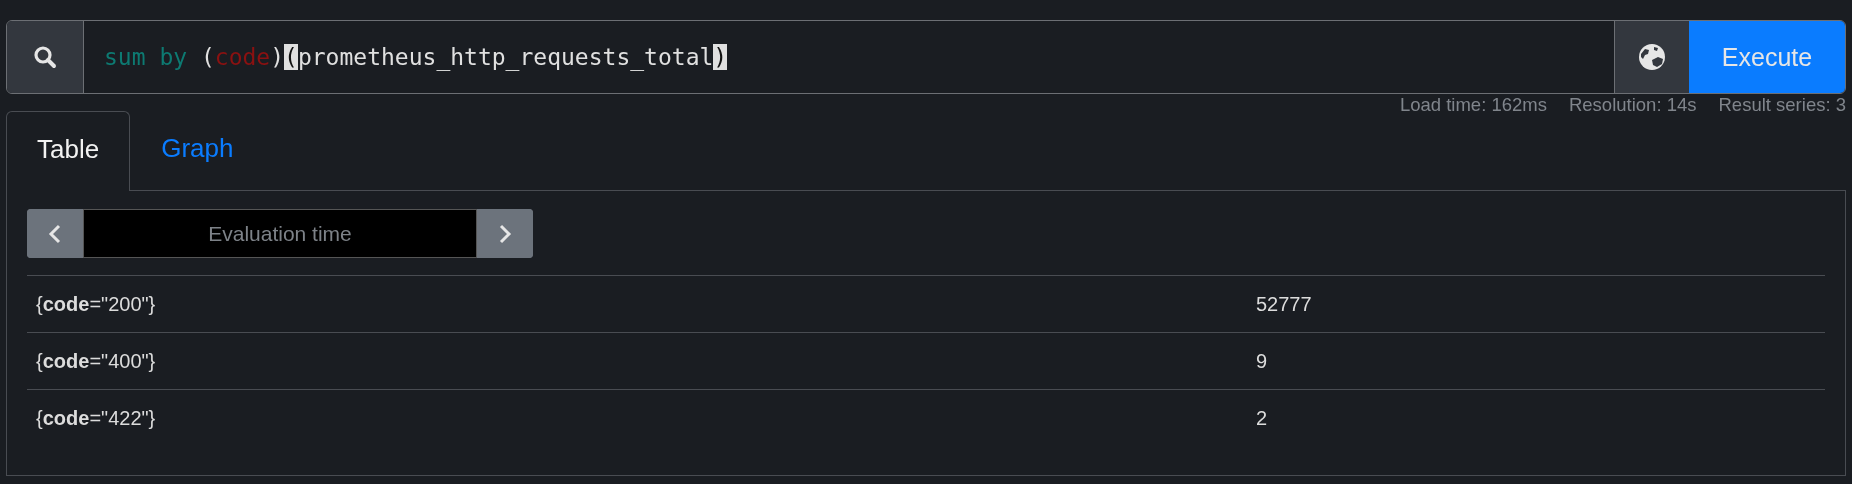  Describe the element at coordinates (96, 304) in the screenshot. I see `series-cell-text: {code="200"}` at that location.